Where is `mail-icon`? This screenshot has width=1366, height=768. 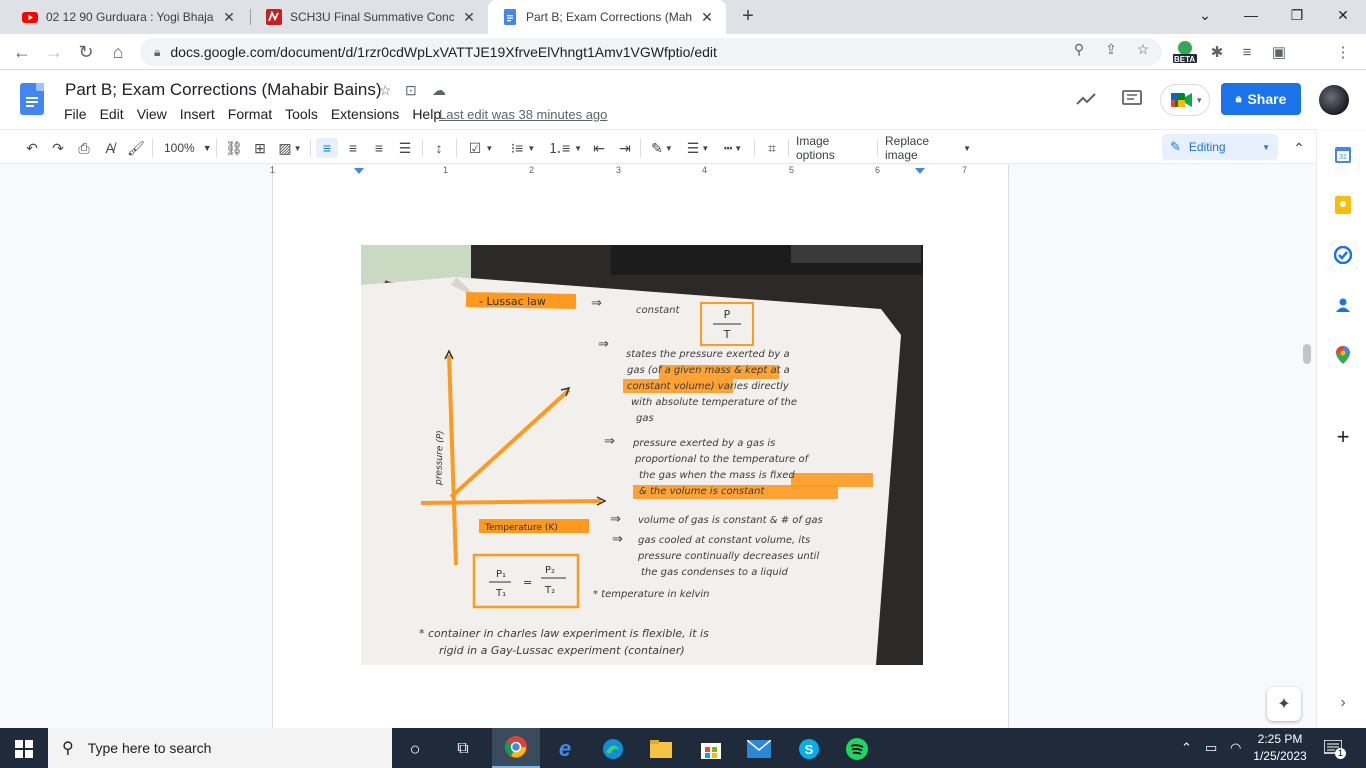
mail-icon is located at coordinates (759, 749).